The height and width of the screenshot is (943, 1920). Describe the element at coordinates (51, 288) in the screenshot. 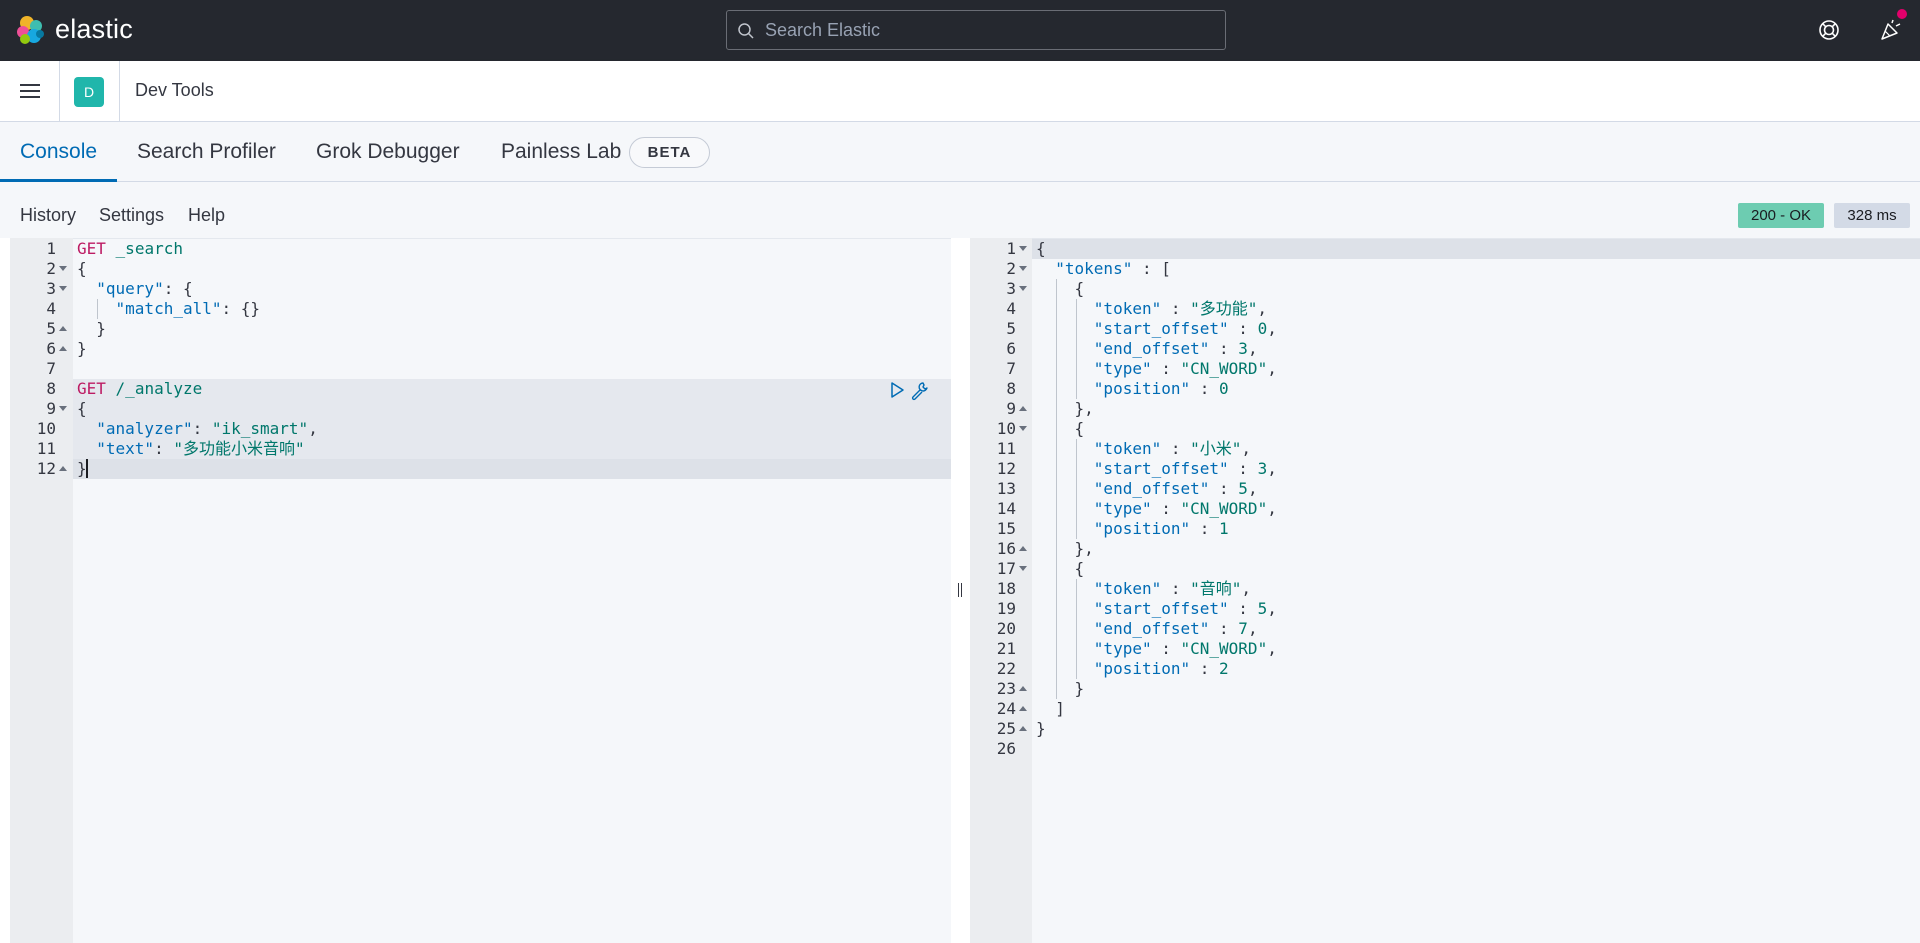

I see `line-number: 3` at that location.